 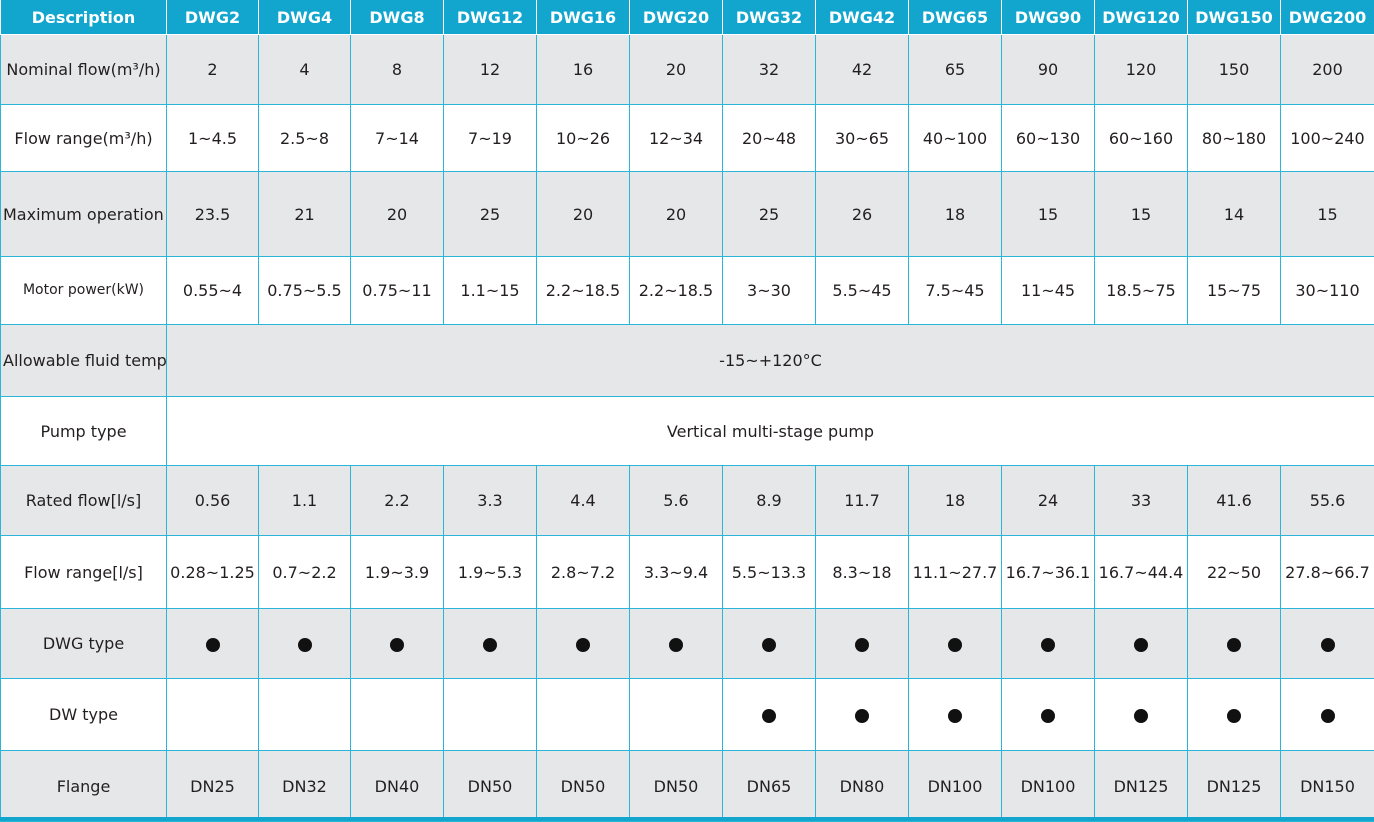 What do you see at coordinates (84, 572) in the screenshot?
I see `row-label: Flow range[l/s]` at bounding box center [84, 572].